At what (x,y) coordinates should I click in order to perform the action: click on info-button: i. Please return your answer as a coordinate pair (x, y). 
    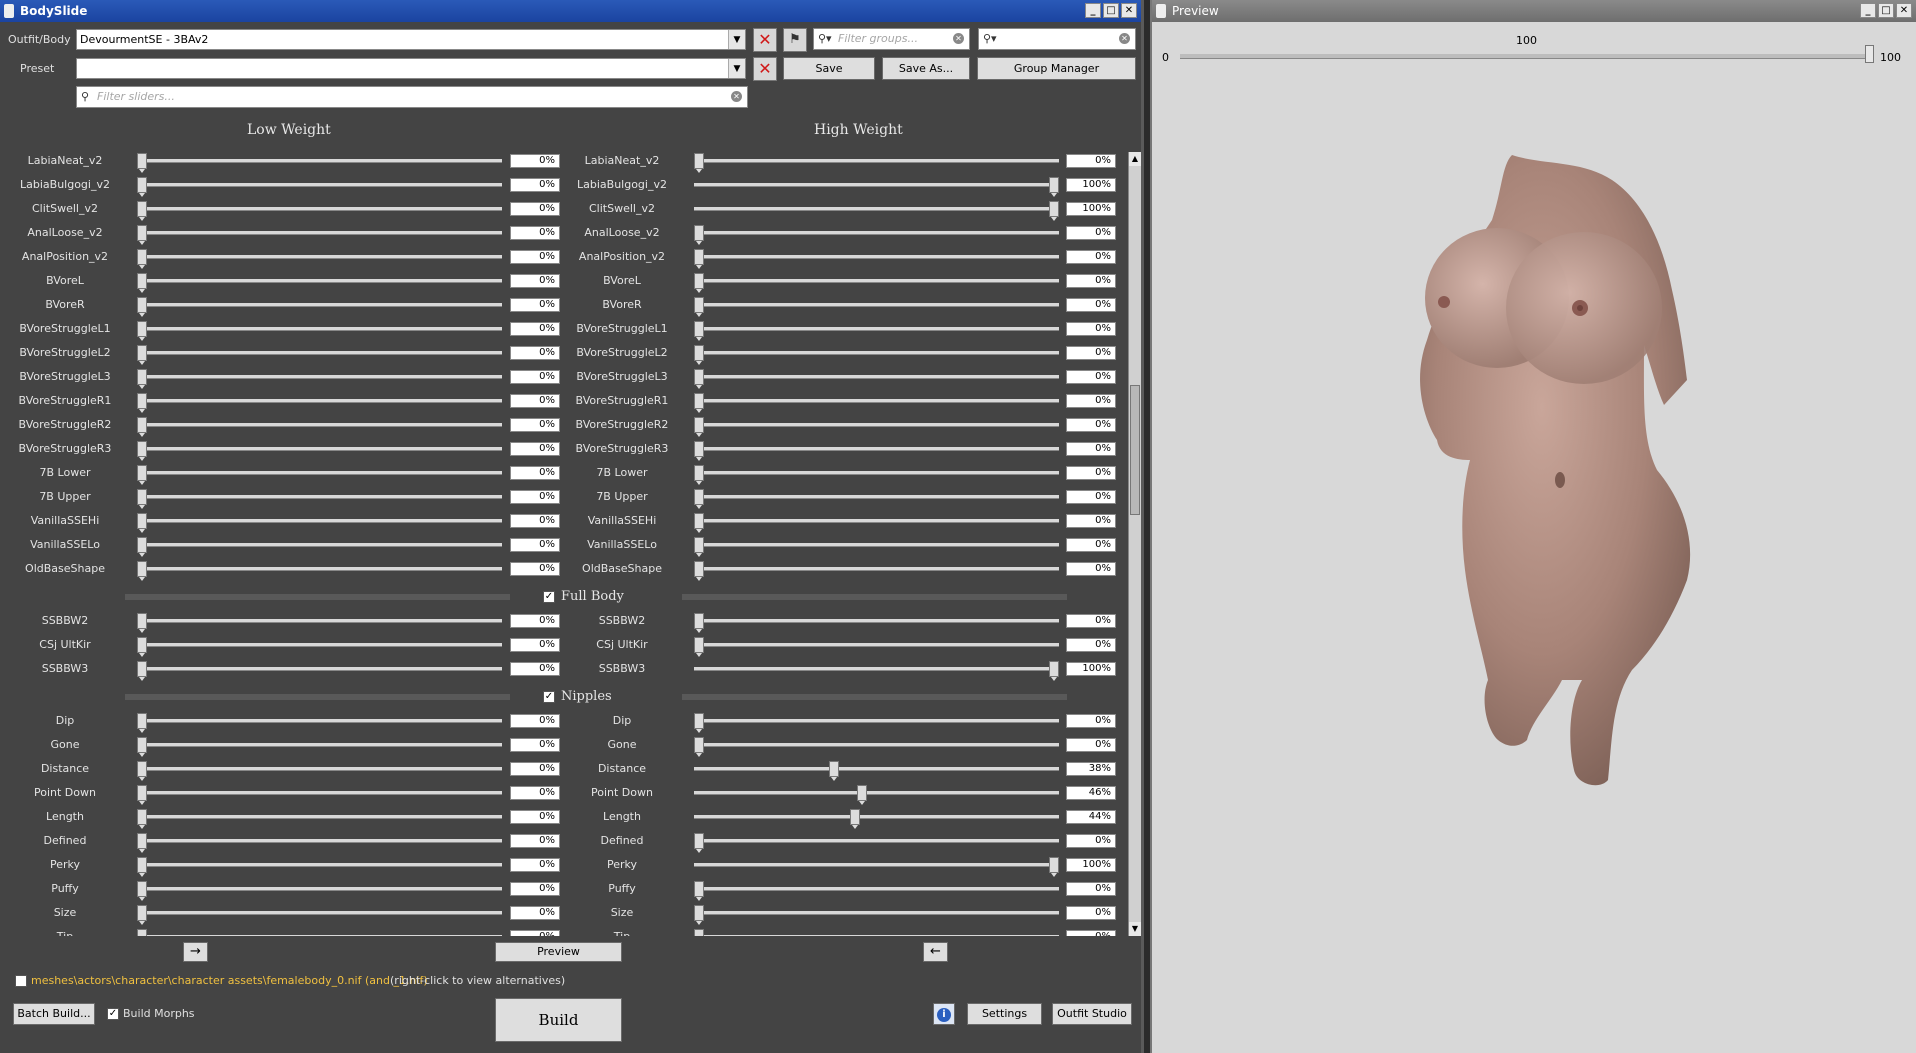
    Looking at the image, I should click on (944, 1014).